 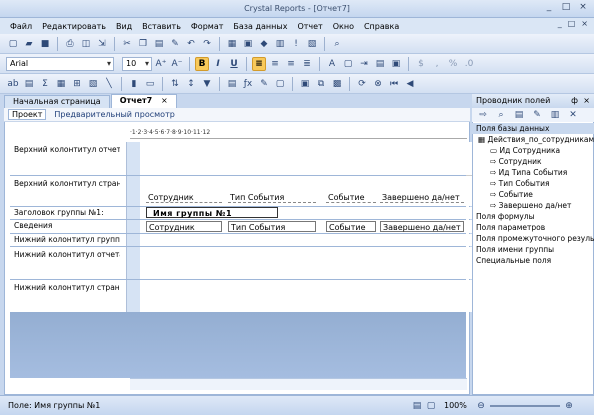 I want to click on chart-expert-icon: ▧, so click(x=312, y=44).